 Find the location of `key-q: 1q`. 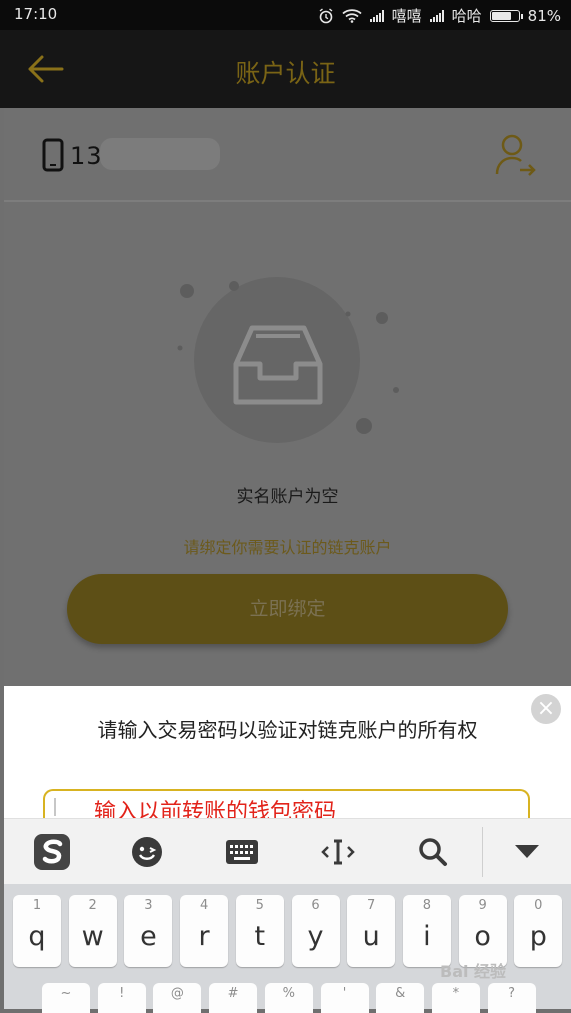

key-q: 1q is located at coordinates (37, 931).